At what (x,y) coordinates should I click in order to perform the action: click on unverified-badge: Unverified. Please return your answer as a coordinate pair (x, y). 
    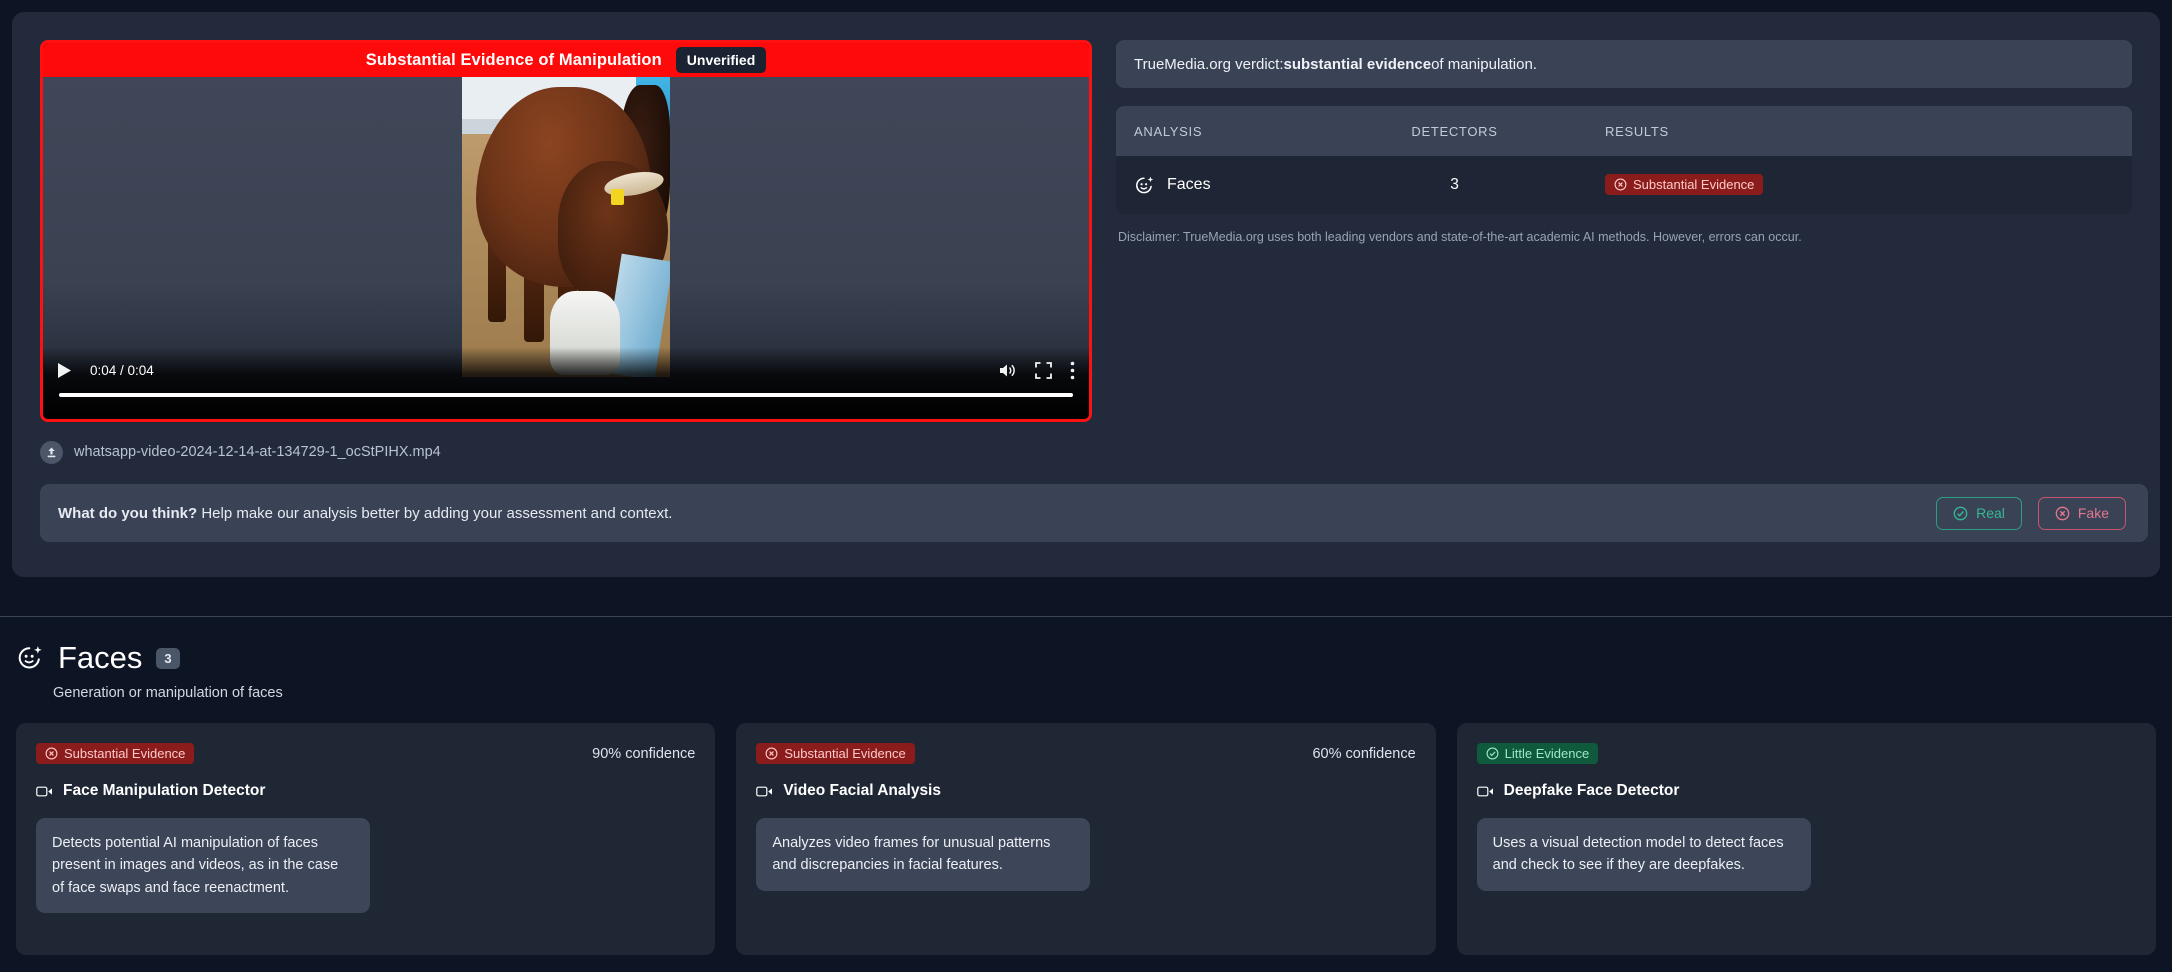
    Looking at the image, I should click on (721, 60).